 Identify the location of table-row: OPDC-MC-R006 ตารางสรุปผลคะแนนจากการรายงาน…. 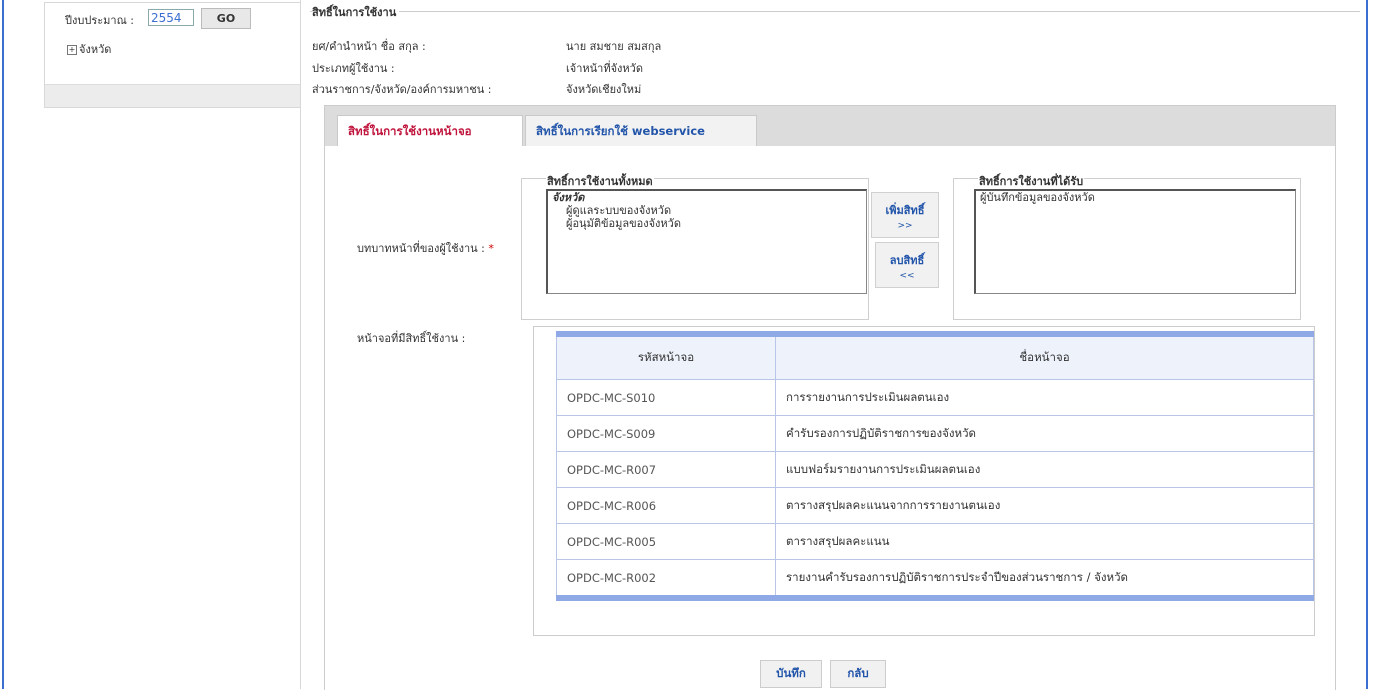
(935, 505).